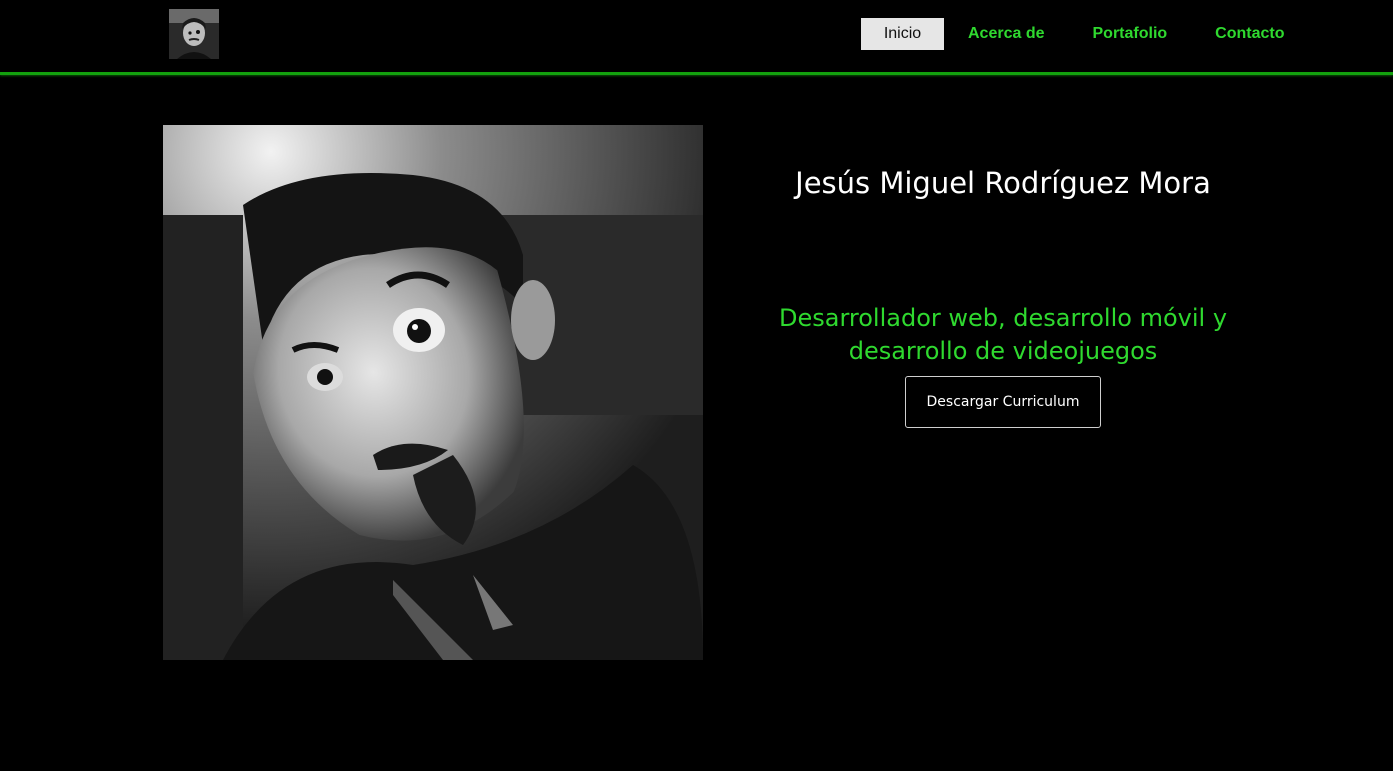 This screenshot has width=1393, height=771. What do you see at coordinates (1003, 318) in the screenshot?
I see `role-line-1: Desarrollador web, desarrollo móvil y` at bounding box center [1003, 318].